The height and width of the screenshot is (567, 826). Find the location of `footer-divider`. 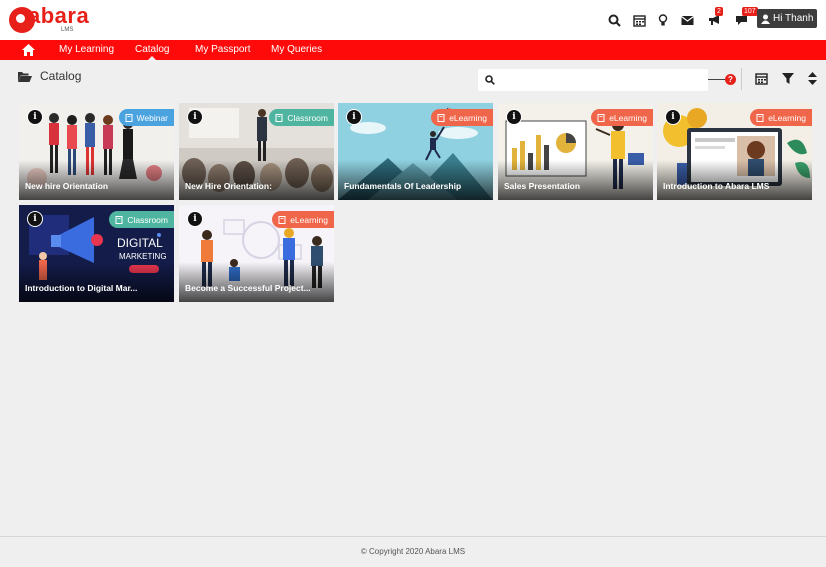

footer-divider is located at coordinates (413, 536).